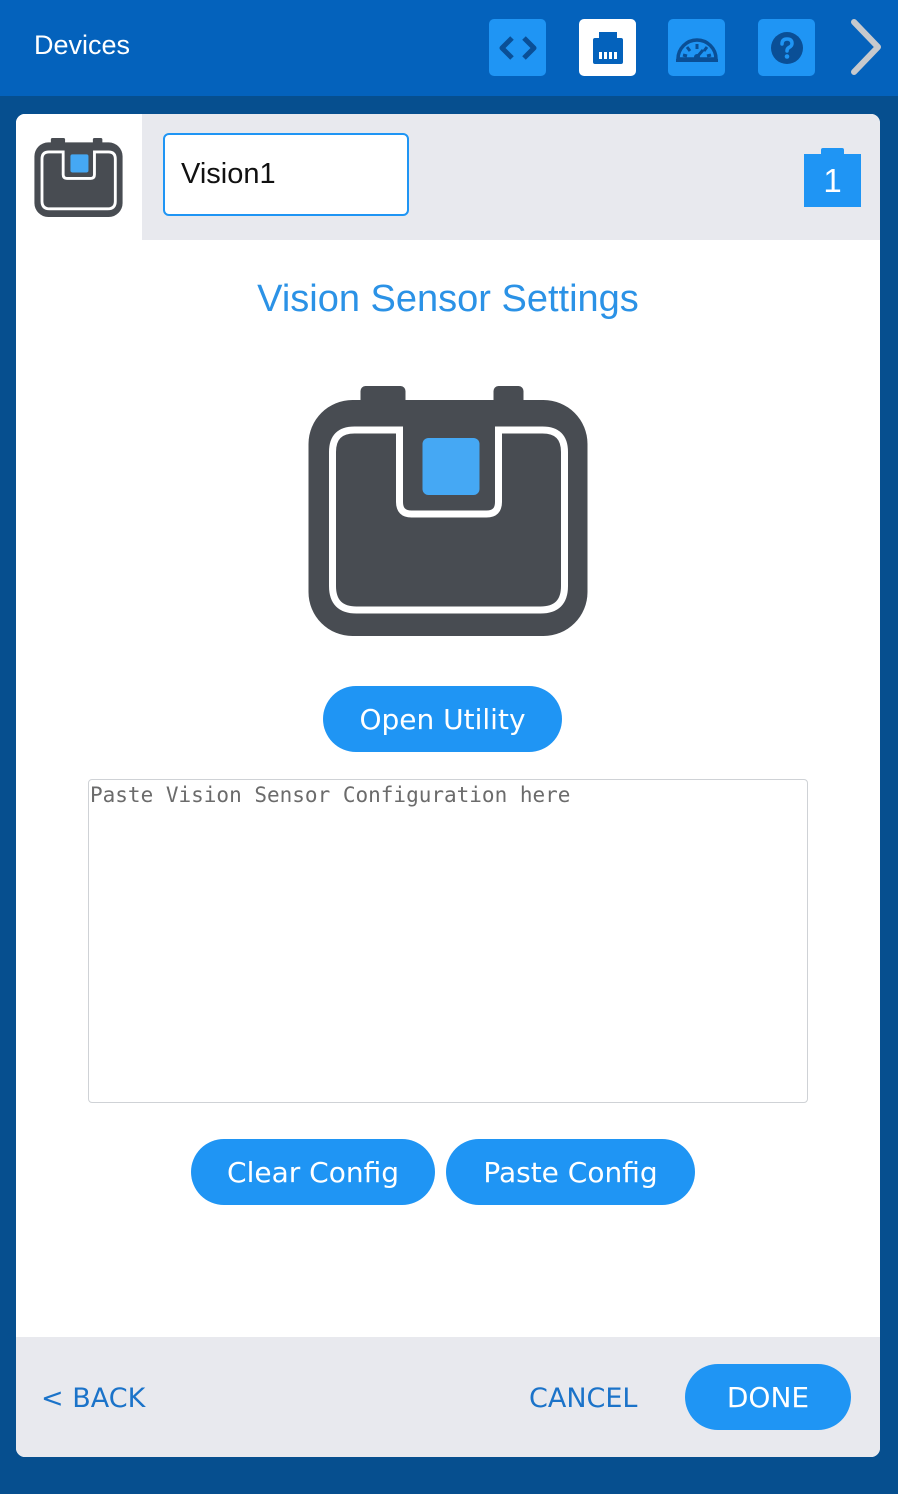 The image size is (898, 1494). I want to click on devices-icon, so click(607, 47).